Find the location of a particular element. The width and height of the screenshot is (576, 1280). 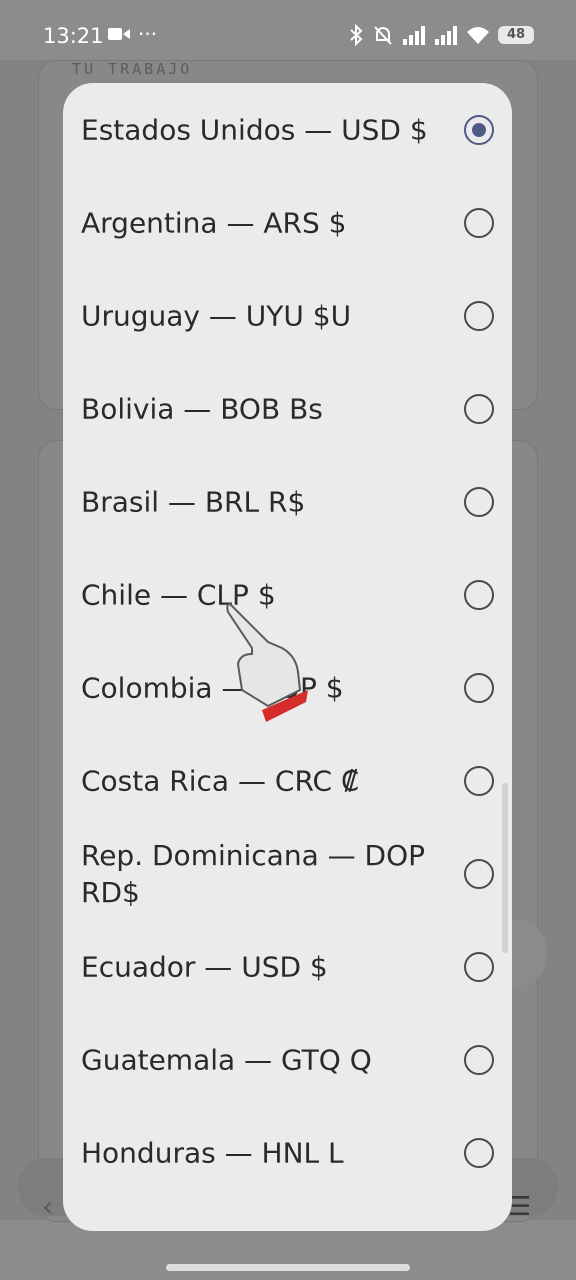

status-bar: 13:21 ··· 48 is located at coordinates (288, 36).